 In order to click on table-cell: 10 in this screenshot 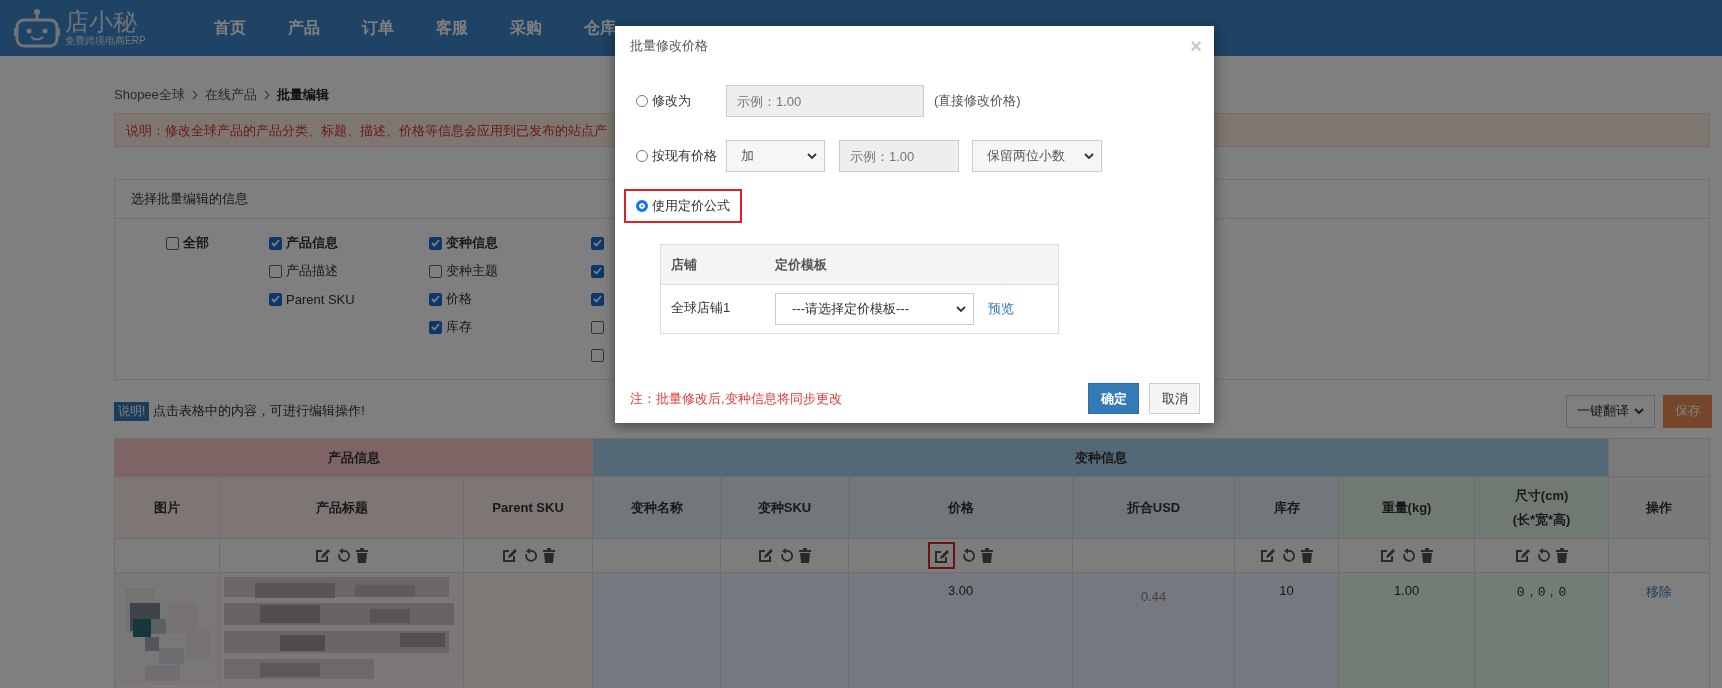, I will do `click(1286, 630)`.